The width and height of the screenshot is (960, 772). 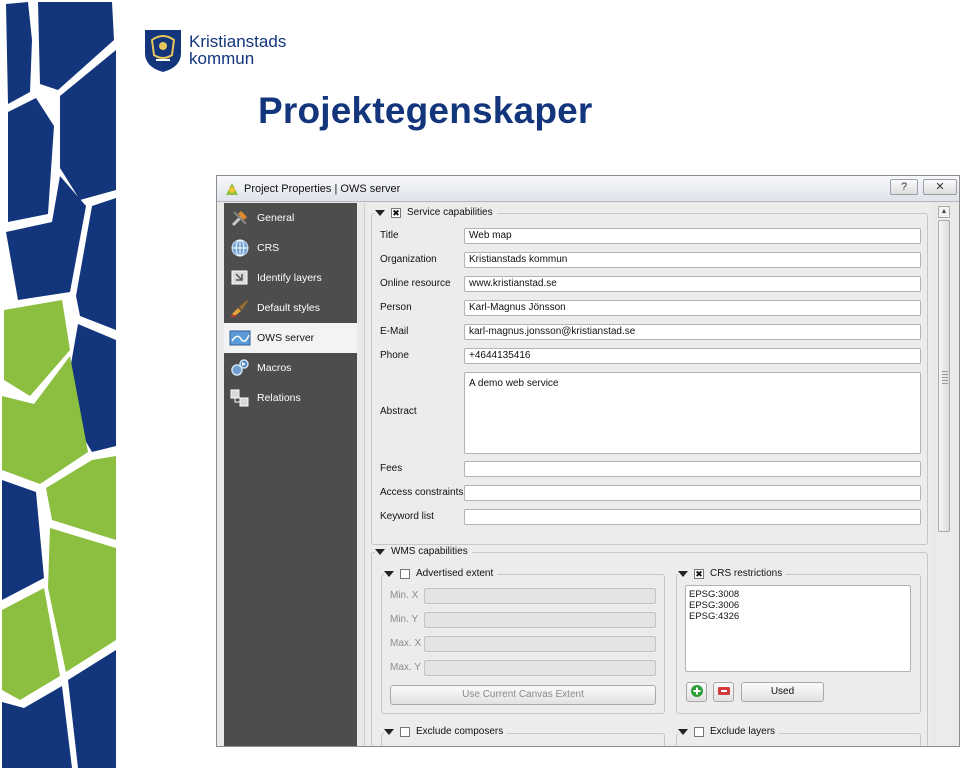 I want to click on keyword-list-input, so click(x=692, y=517).